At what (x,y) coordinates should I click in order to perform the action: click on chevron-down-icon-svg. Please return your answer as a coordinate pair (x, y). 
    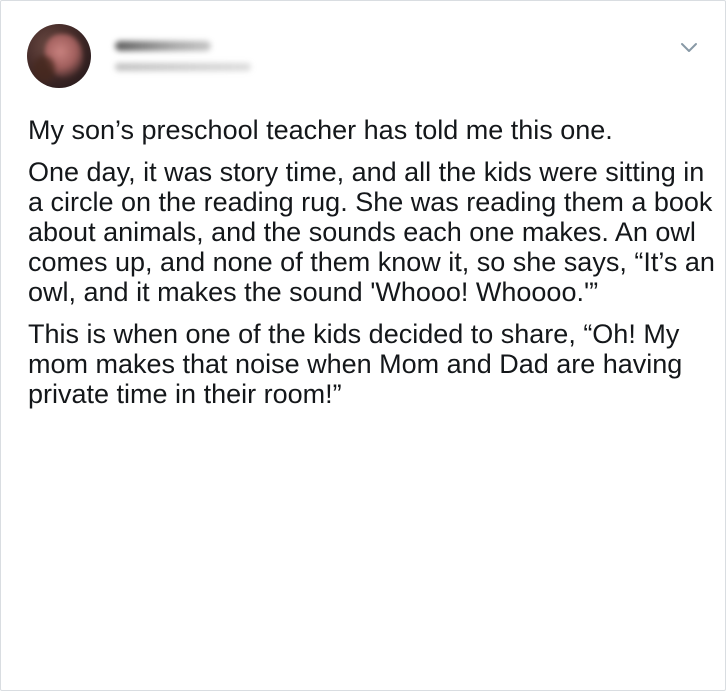
    Looking at the image, I should click on (689, 47).